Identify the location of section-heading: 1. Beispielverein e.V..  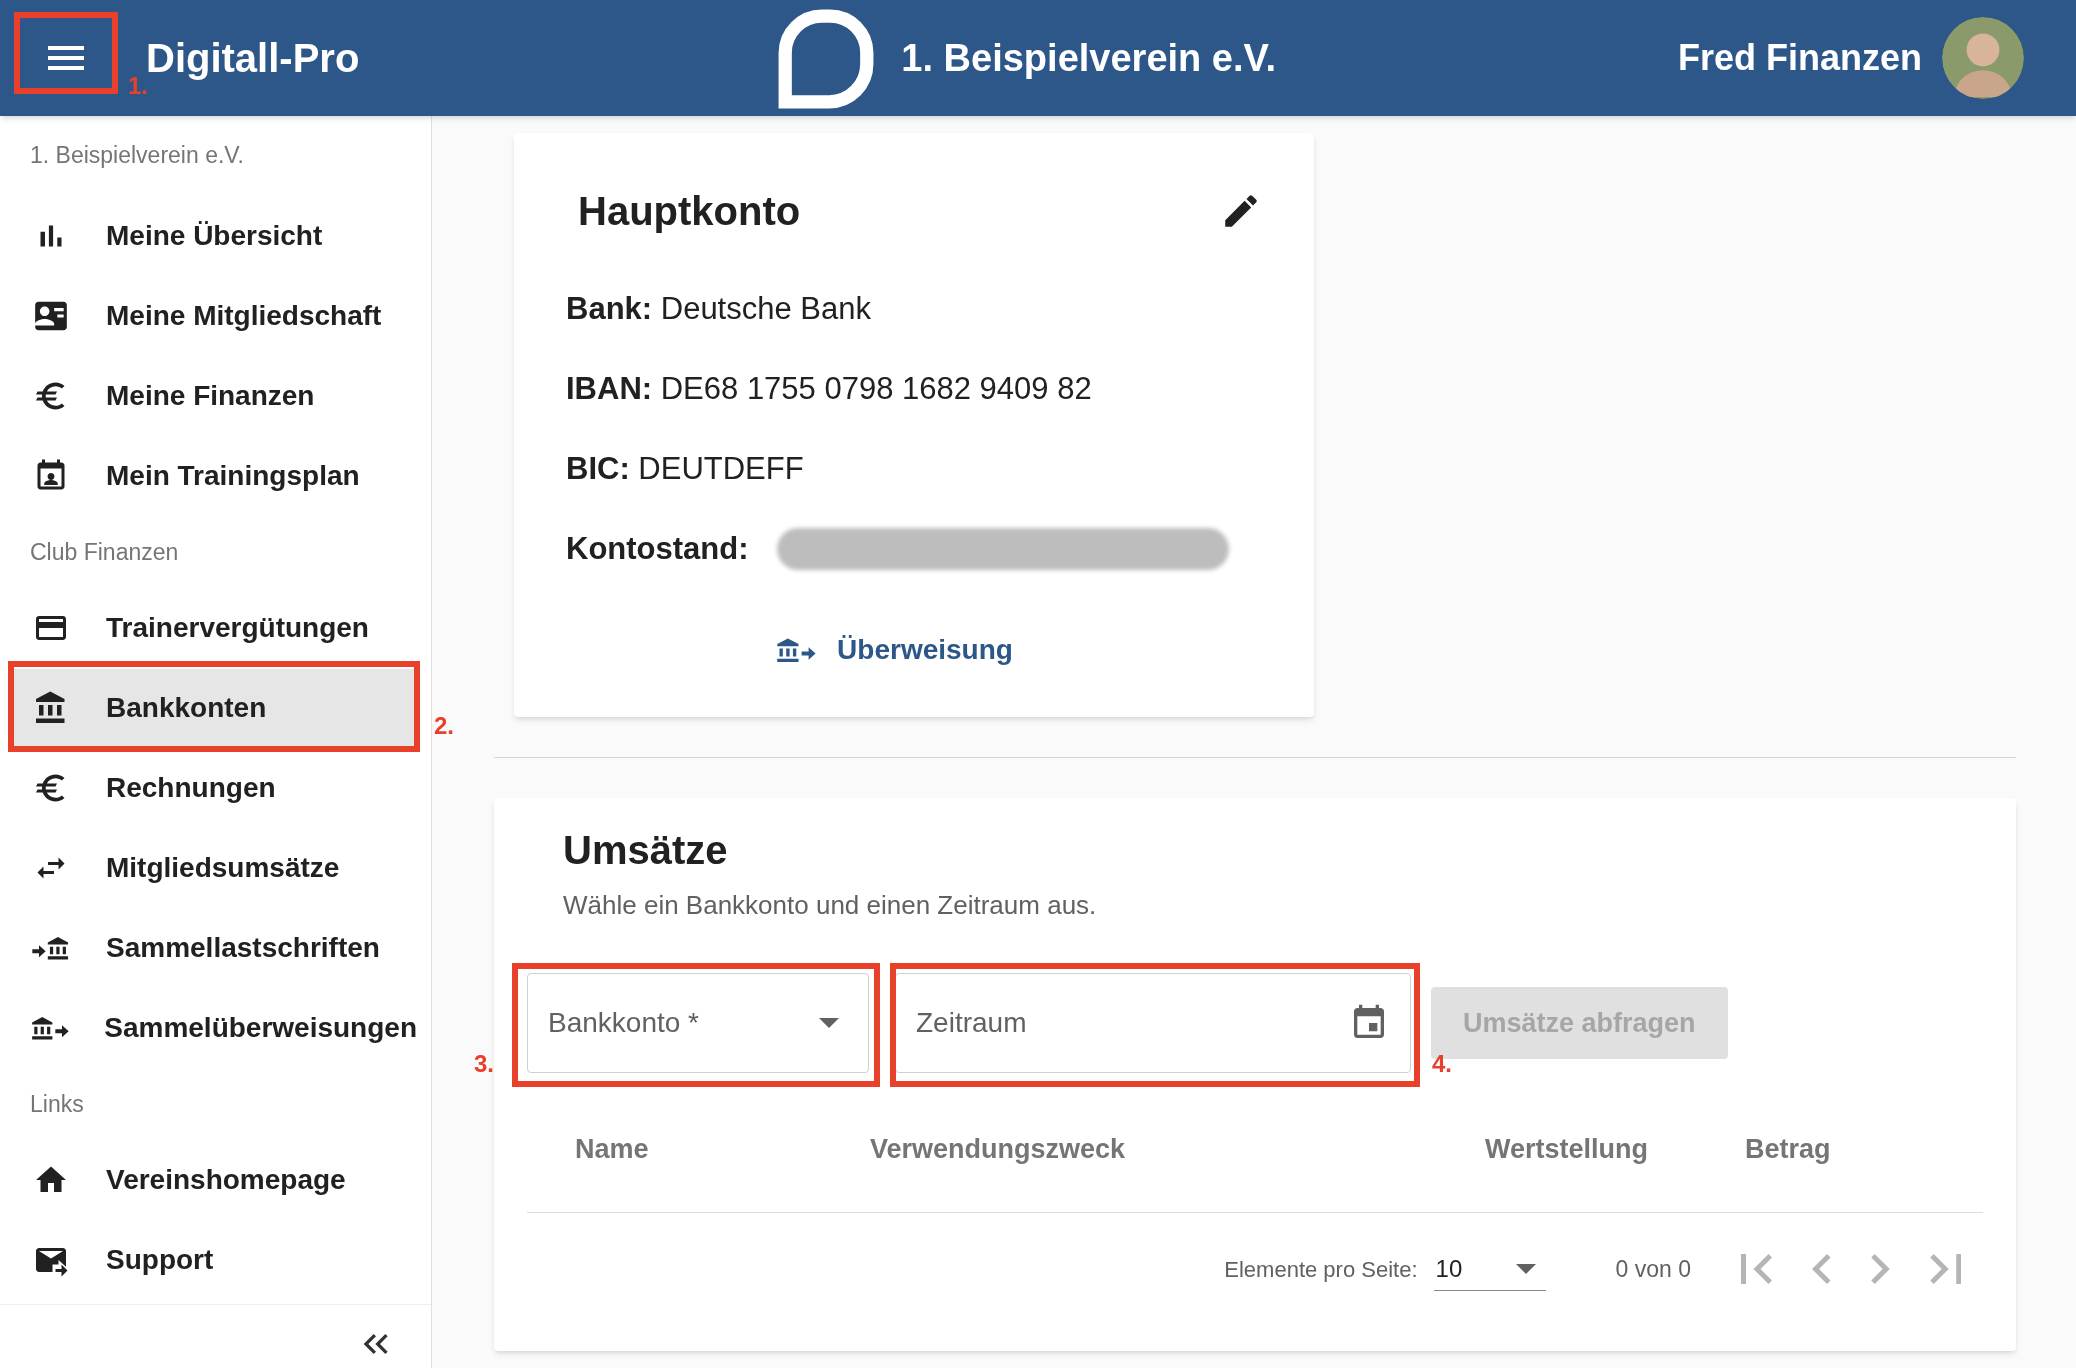
(137, 155).